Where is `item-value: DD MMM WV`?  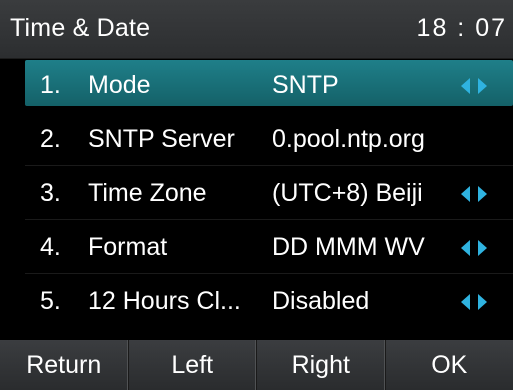 item-value: DD MMM WV is located at coordinates (348, 247).